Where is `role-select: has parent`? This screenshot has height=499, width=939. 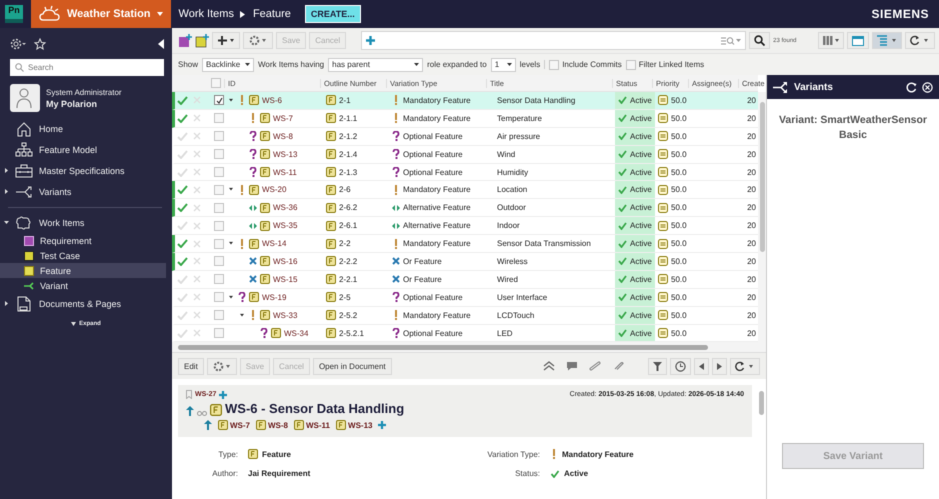
role-select: has parent is located at coordinates (376, 65).